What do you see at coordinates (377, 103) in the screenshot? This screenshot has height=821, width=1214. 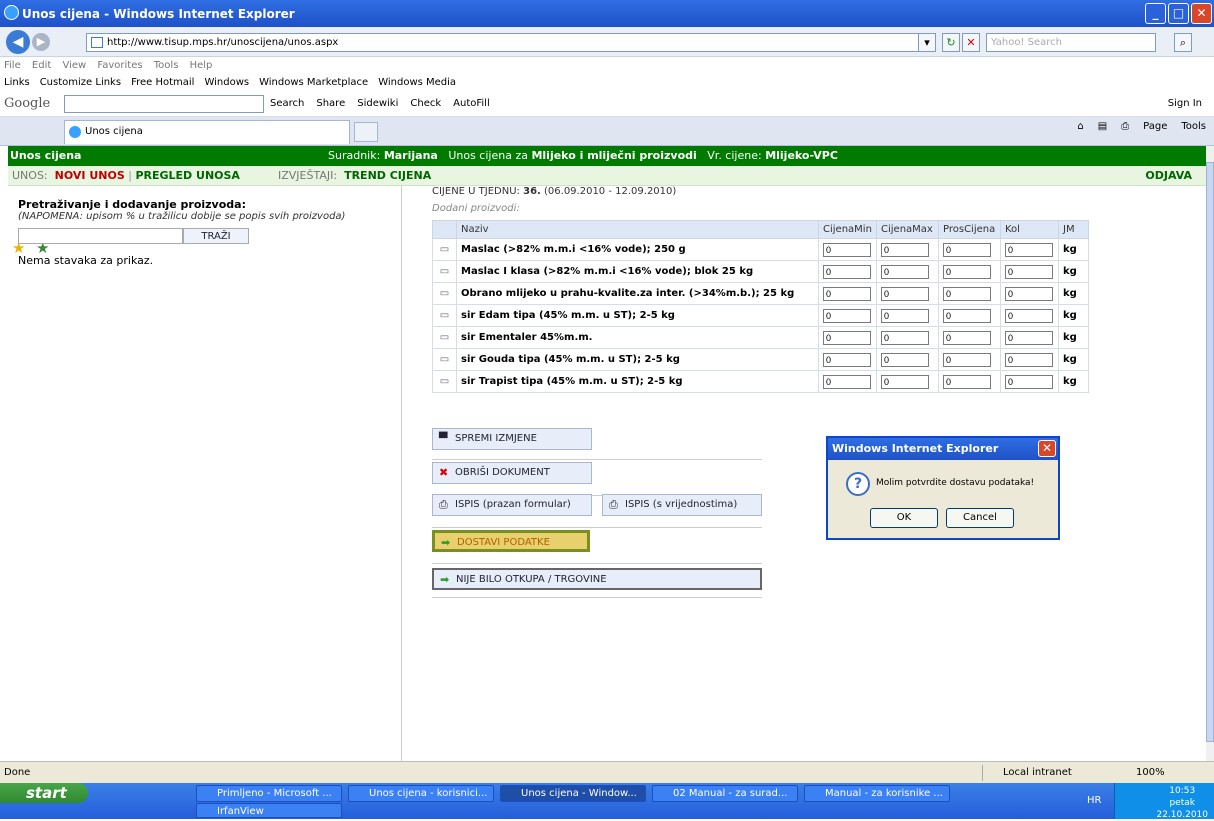 I see `sidewiki-button: Sidewiki` at bounding box center [377, 103].